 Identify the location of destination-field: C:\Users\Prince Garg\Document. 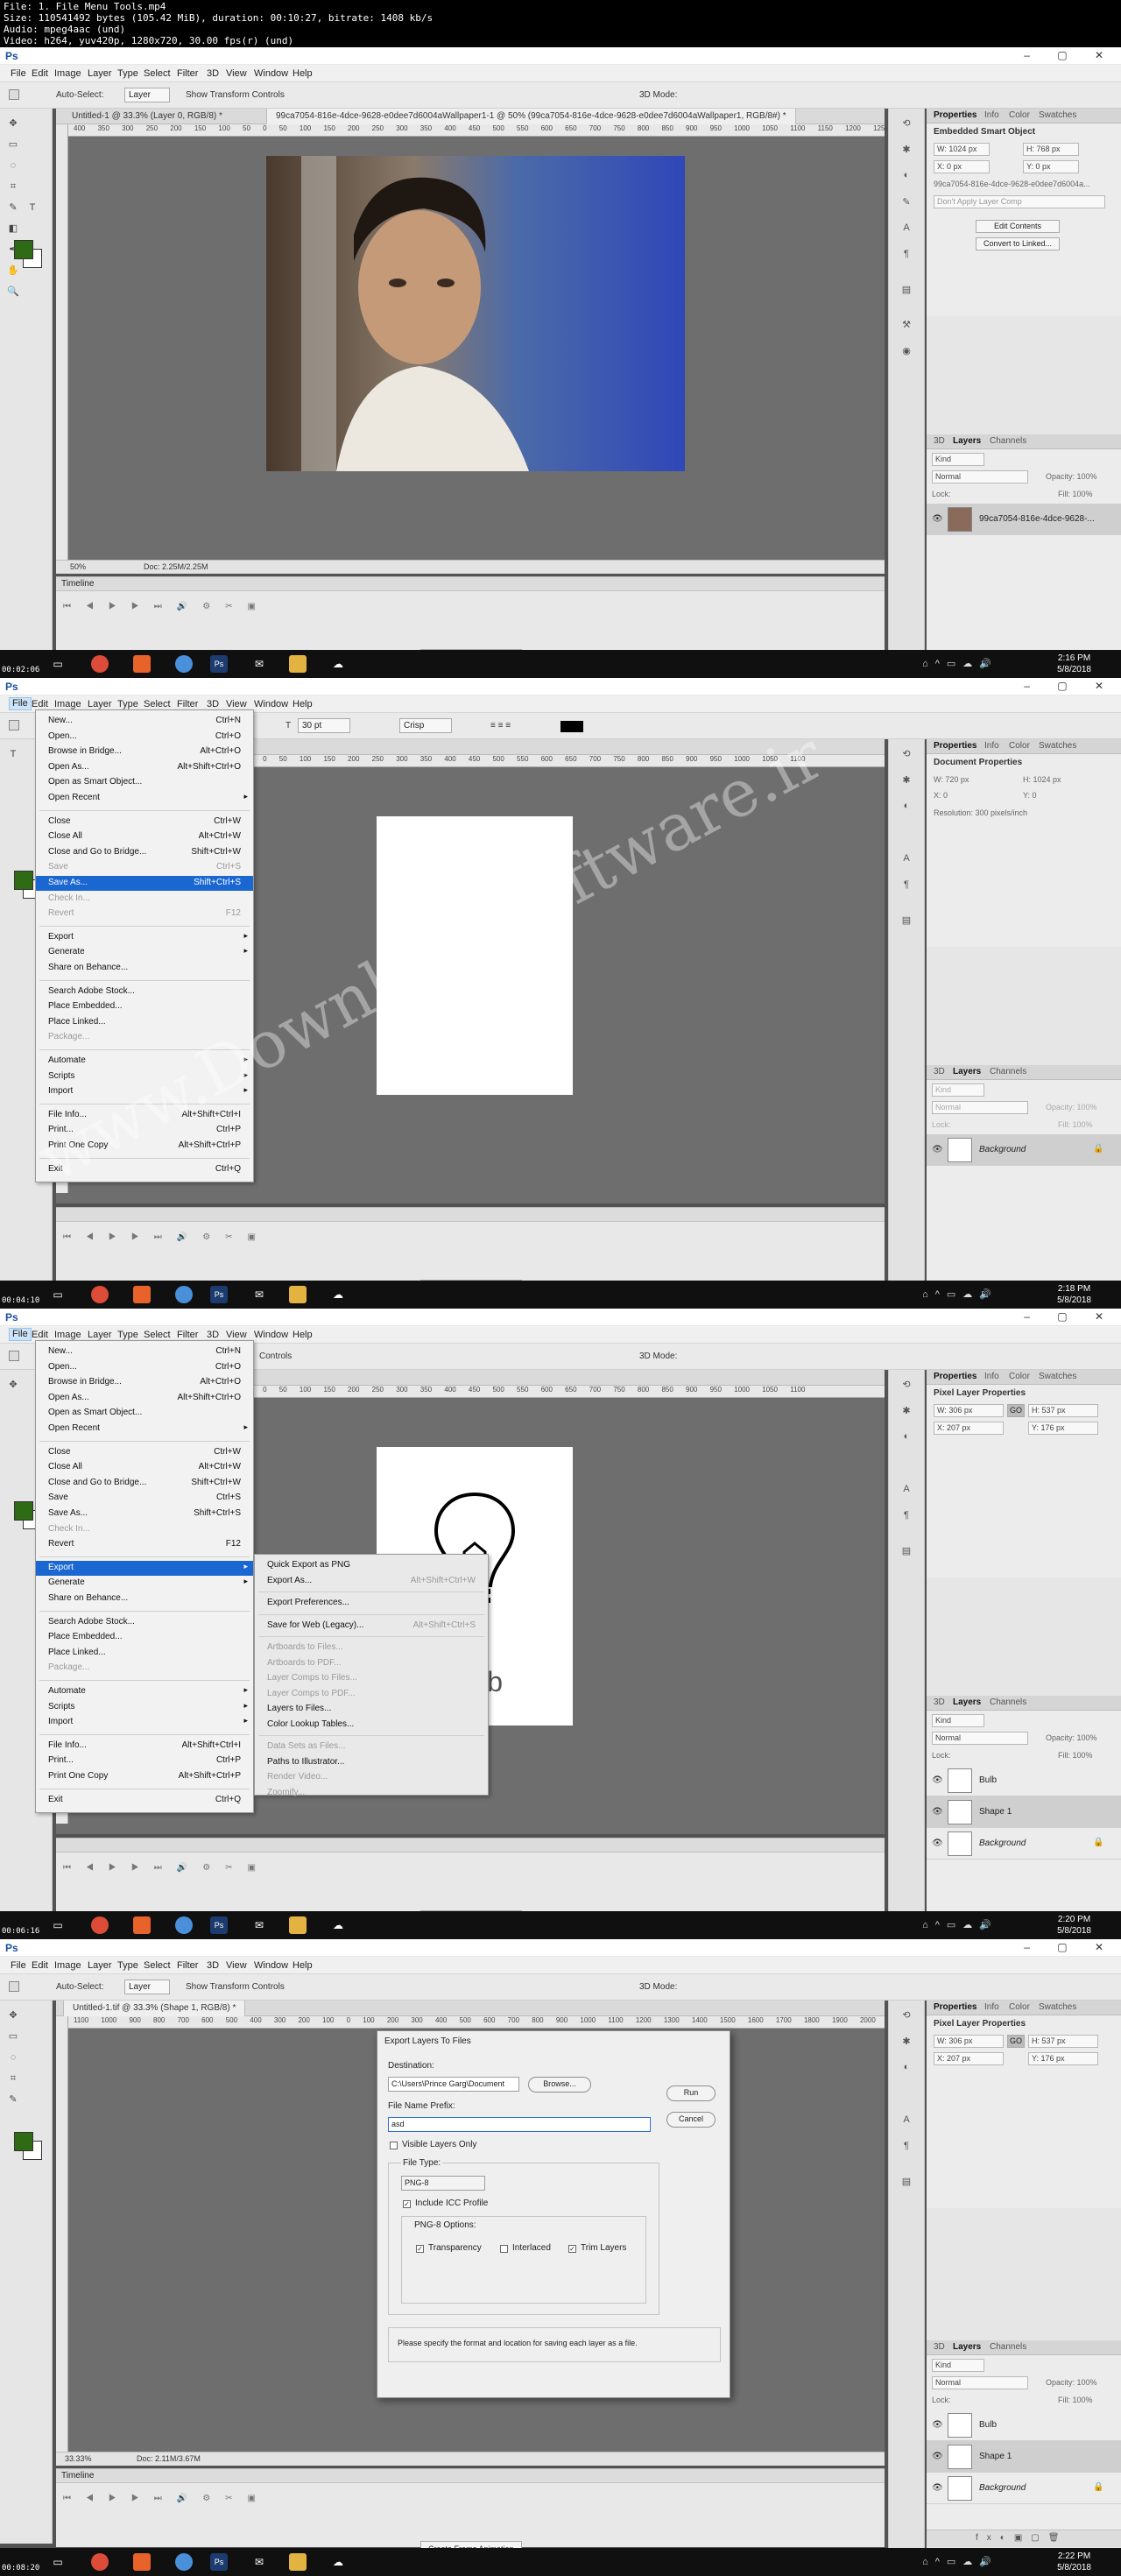
(453, 2084).